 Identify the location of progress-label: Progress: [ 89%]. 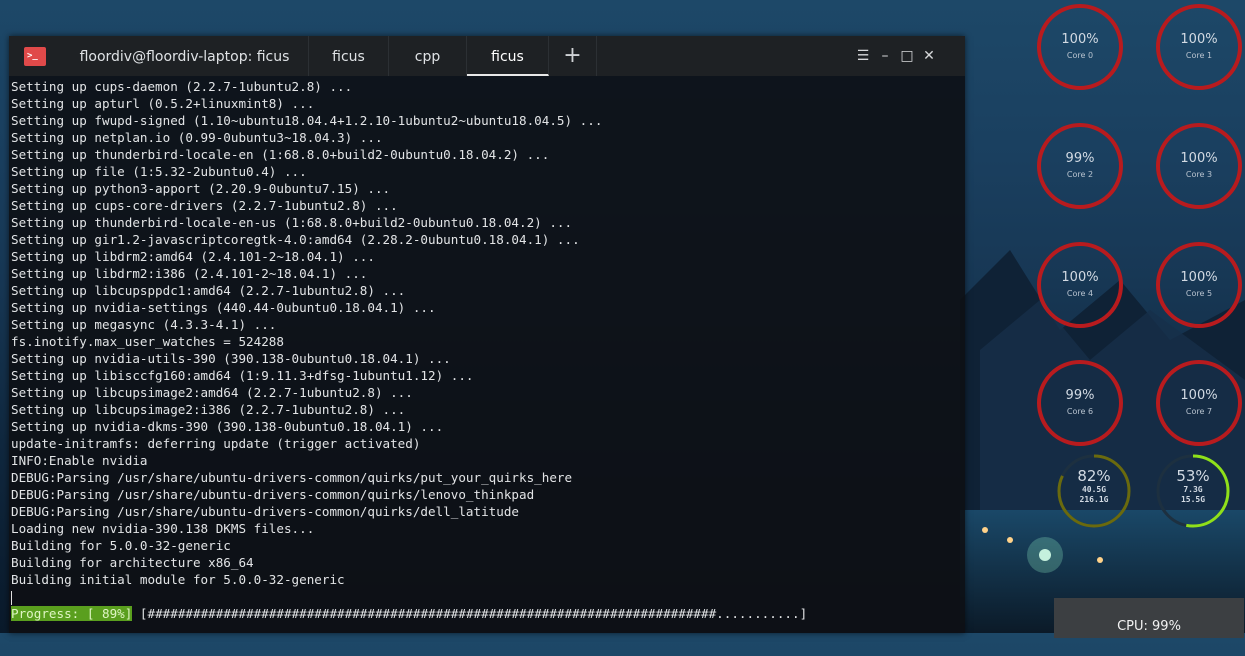
(72, 613).